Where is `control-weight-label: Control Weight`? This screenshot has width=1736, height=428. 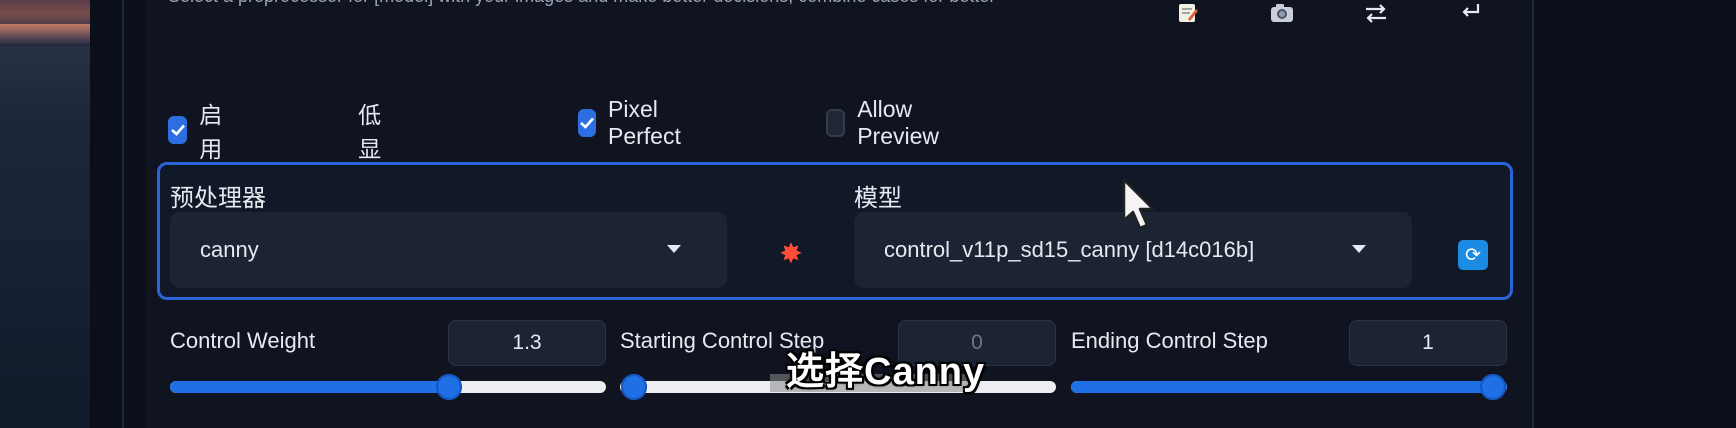 control-weight-label: Control Weight is located at coordinates (243, 340).